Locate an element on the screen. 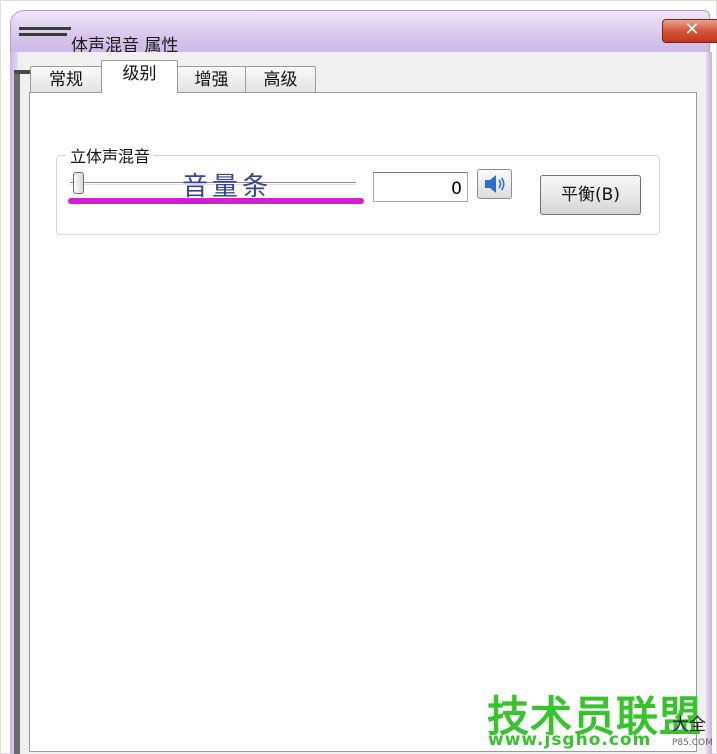  stereo-mix-label: 立体声混音 is located at coordinates (110, 155).